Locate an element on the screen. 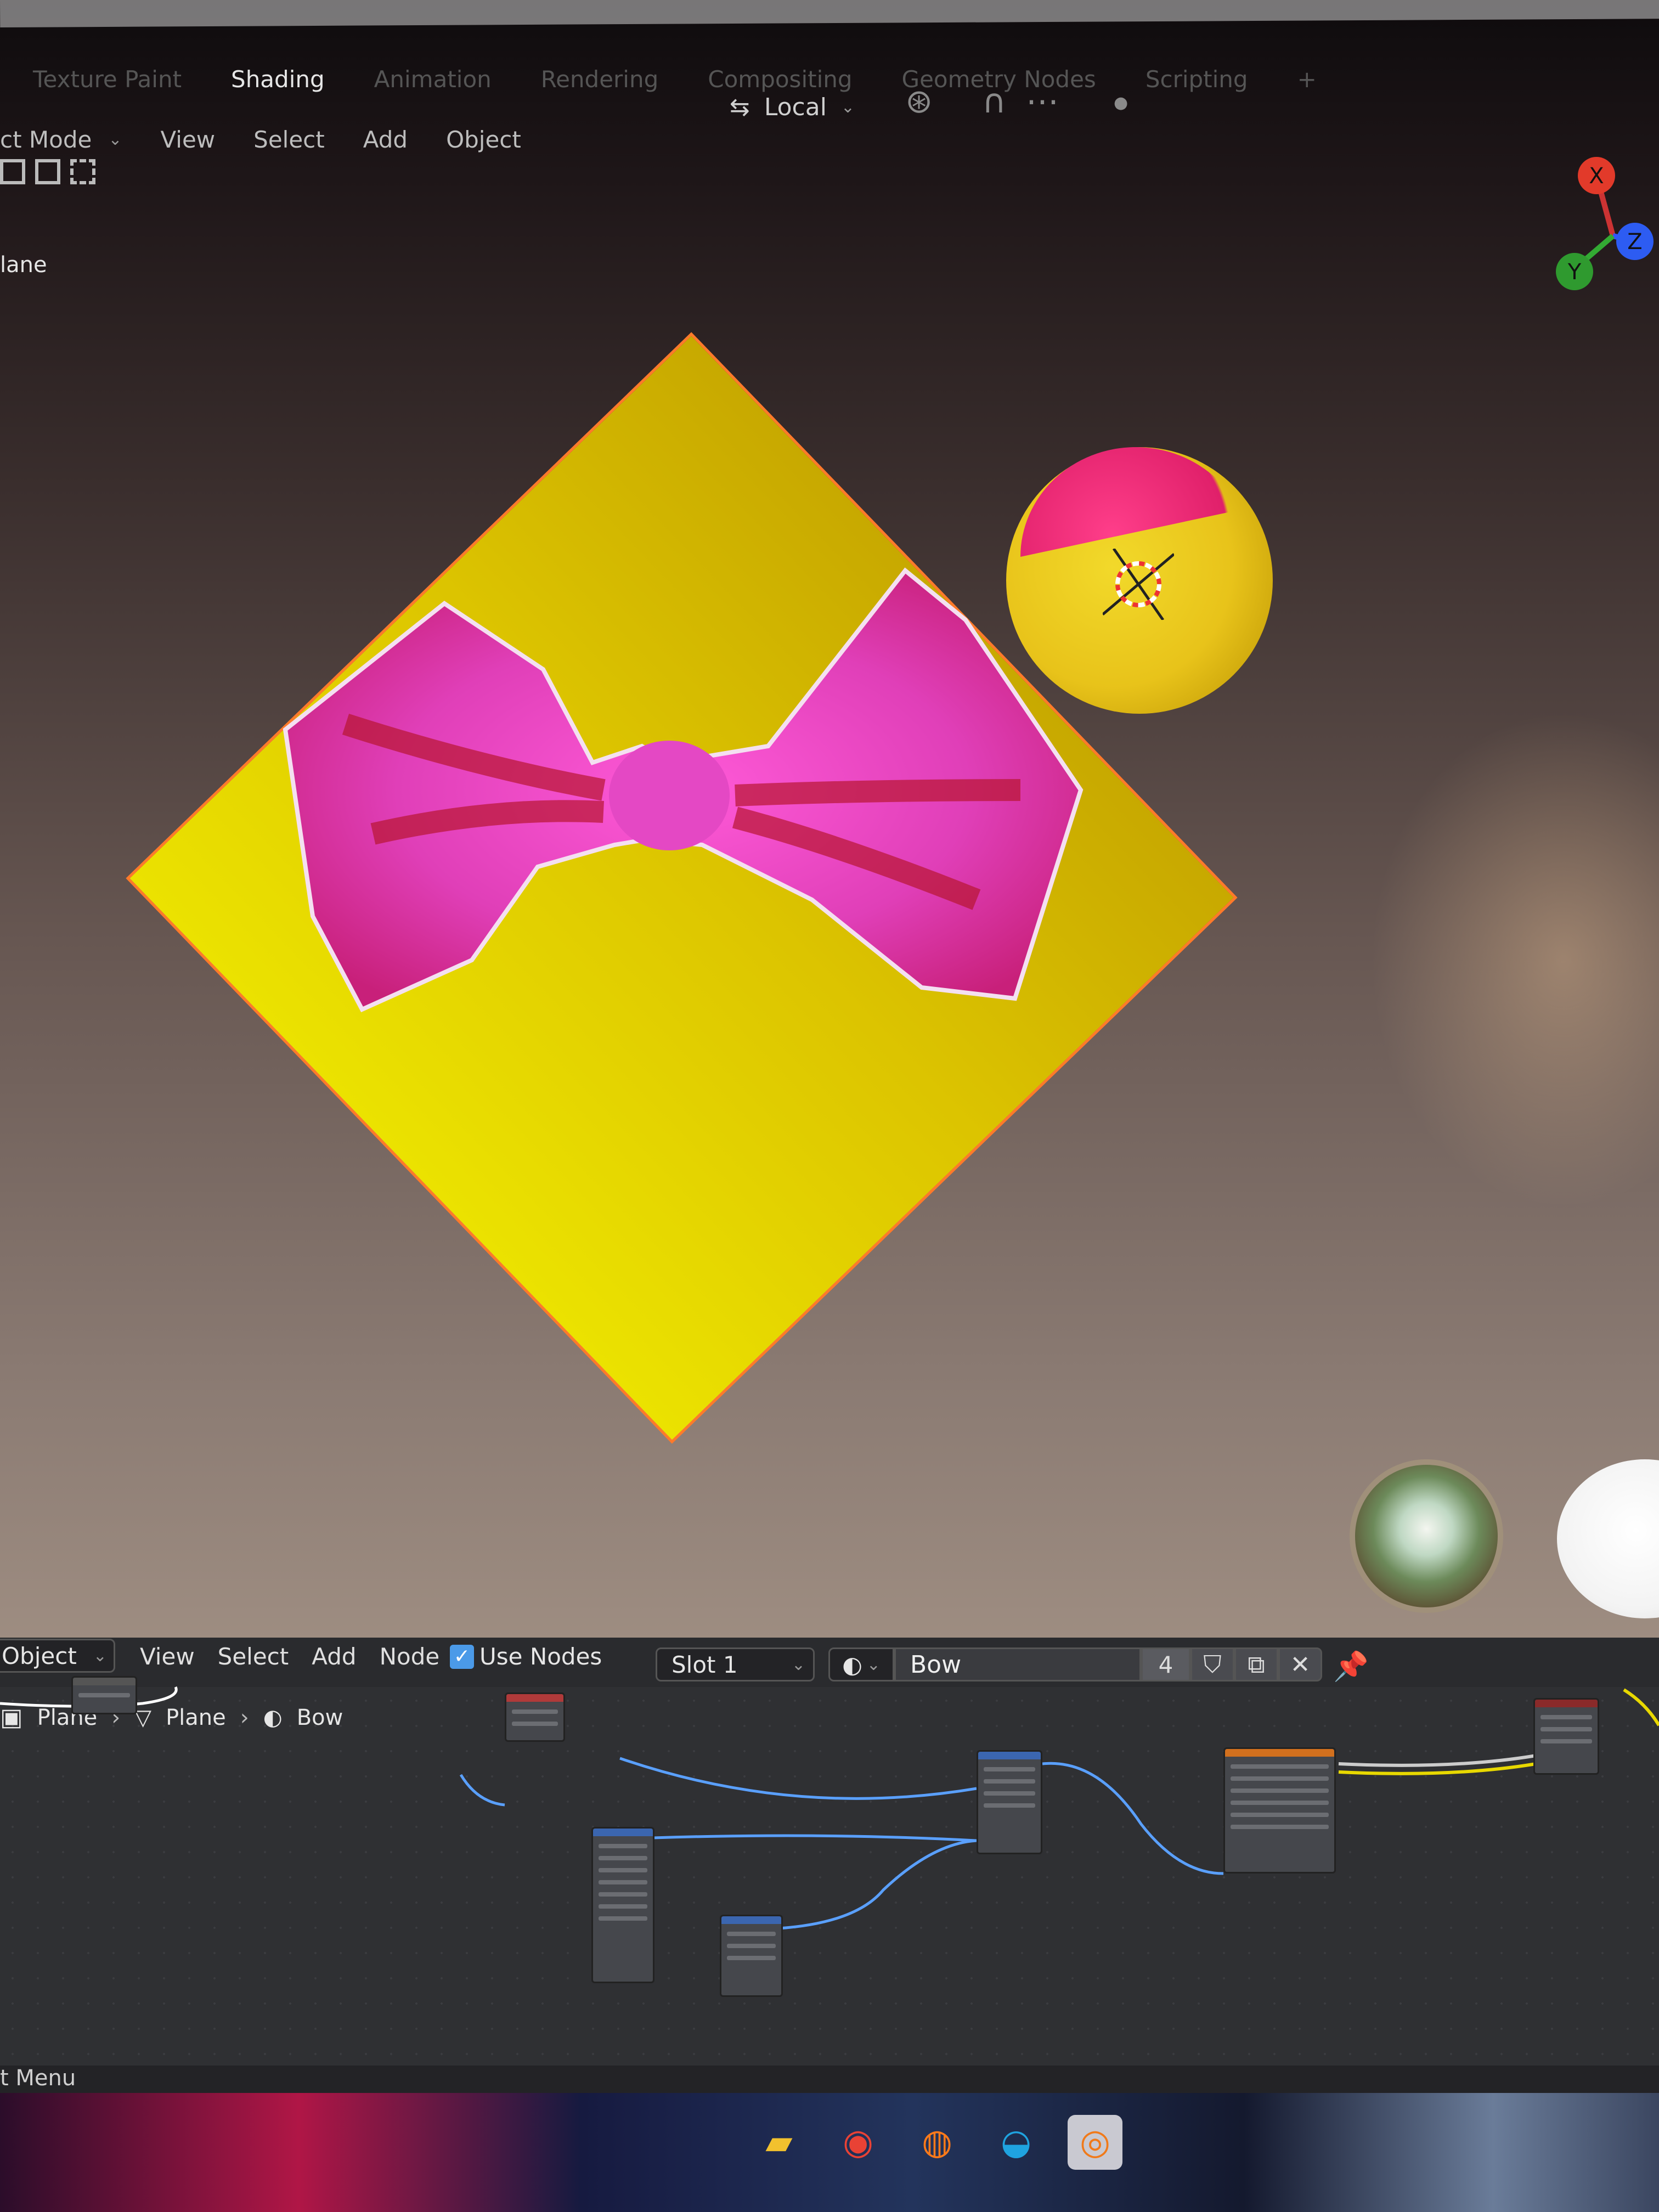 This screenshot has width=1659, height=2212. gizmo-x-label: X is located at coordinates (1596, 176).